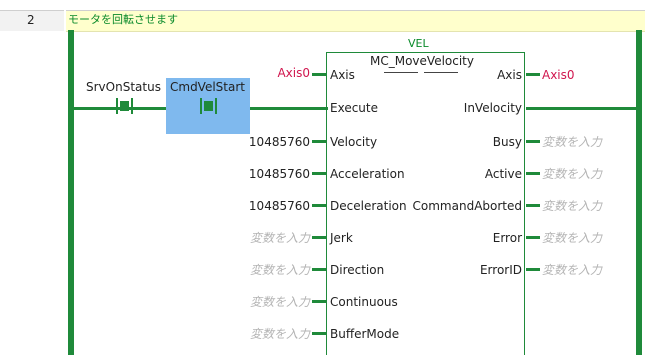 The width and height of the screenshot is (645, 355). I want to click on input-pin-velocity, so click(319, 141).